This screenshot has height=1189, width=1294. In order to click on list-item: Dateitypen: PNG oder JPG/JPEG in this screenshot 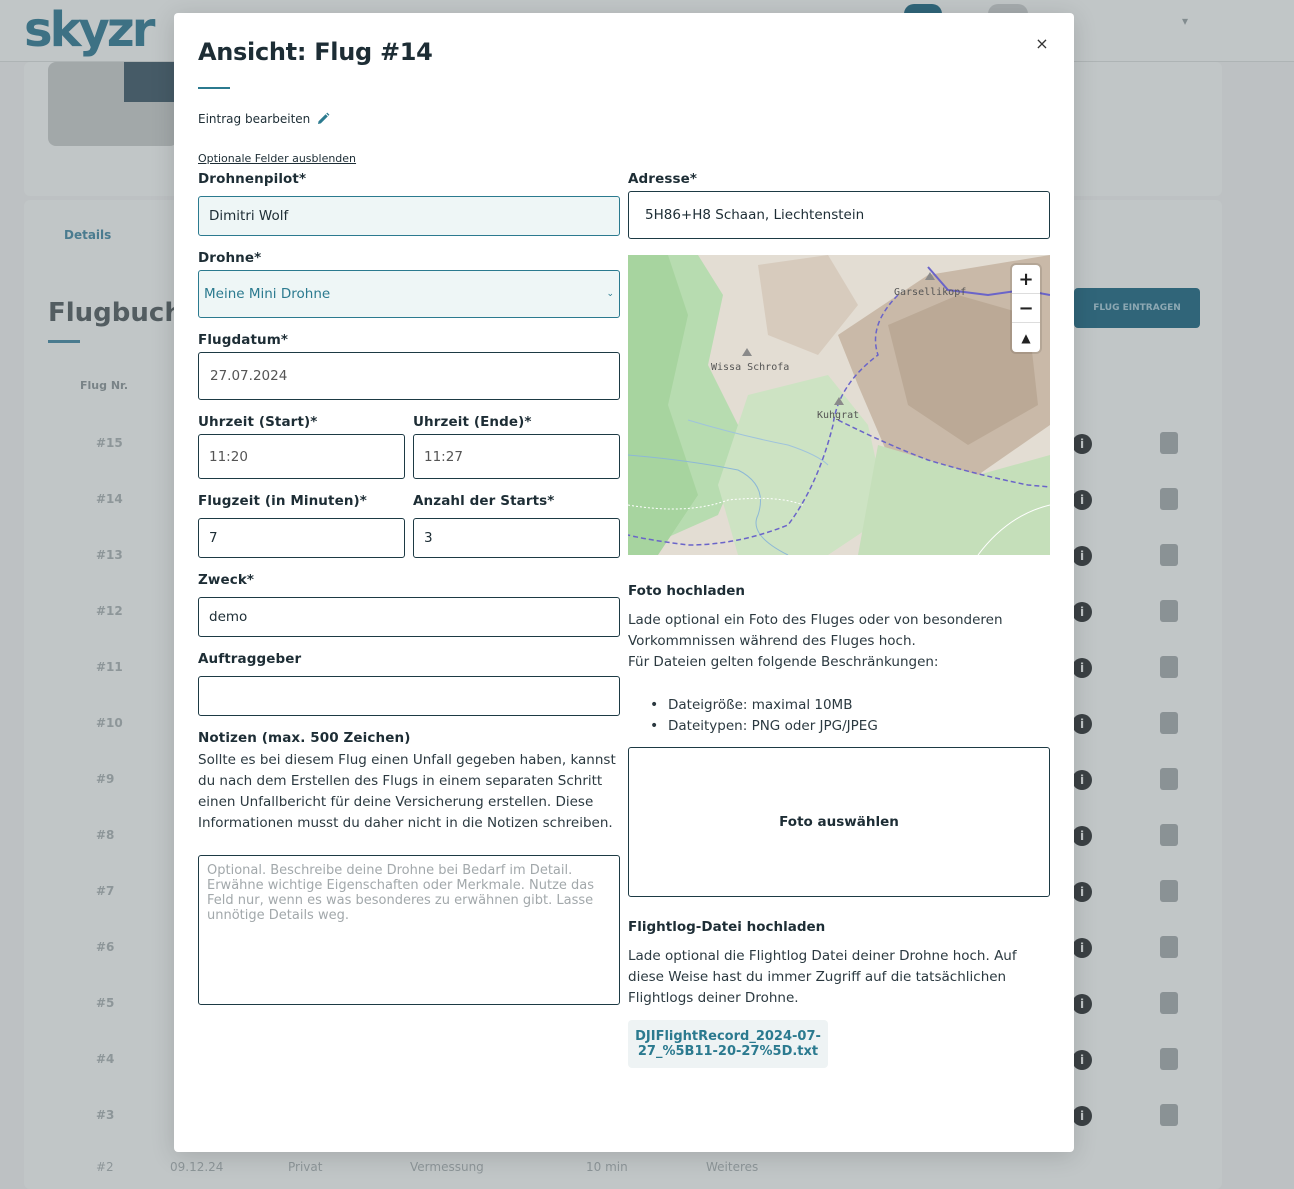, I will do `click(763, 726)`.